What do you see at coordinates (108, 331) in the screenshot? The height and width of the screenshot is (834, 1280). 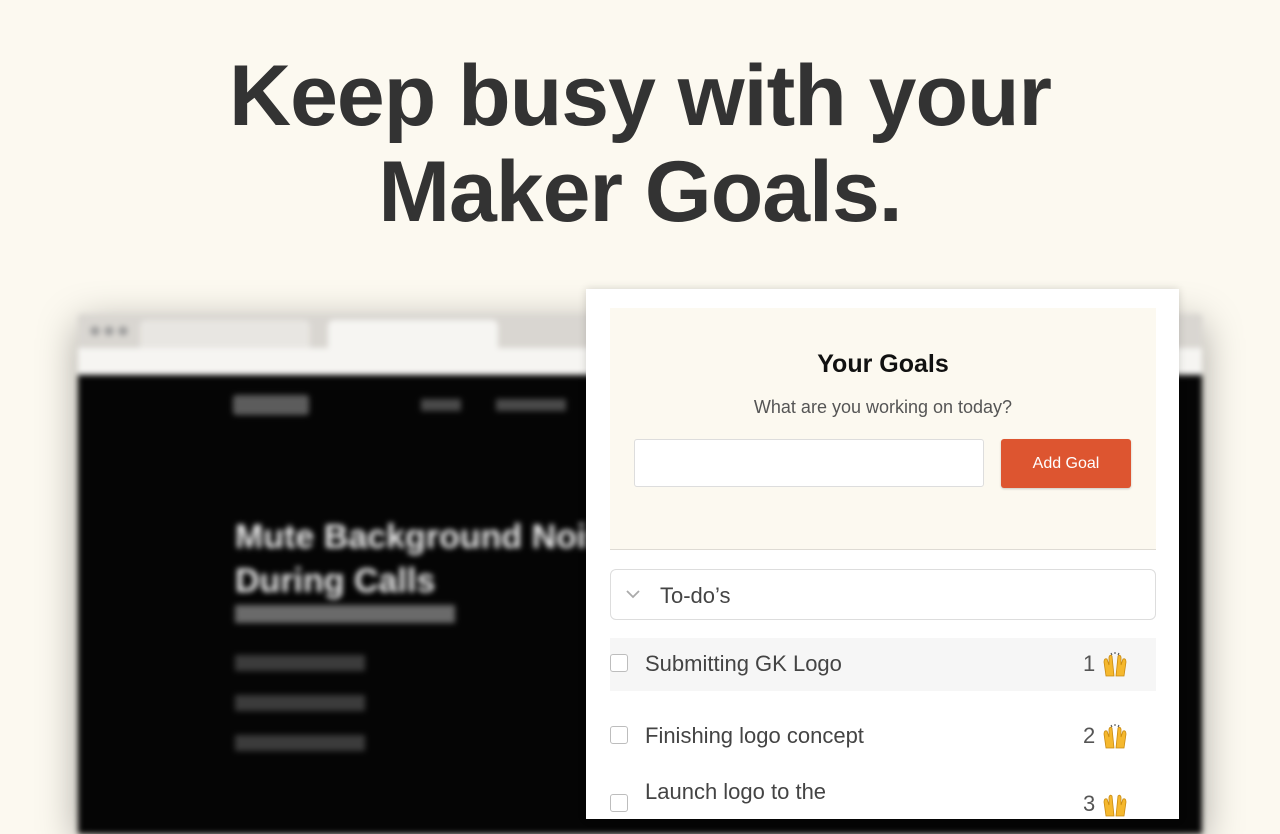 I see `window-controls` at bounding box center [108, 331].